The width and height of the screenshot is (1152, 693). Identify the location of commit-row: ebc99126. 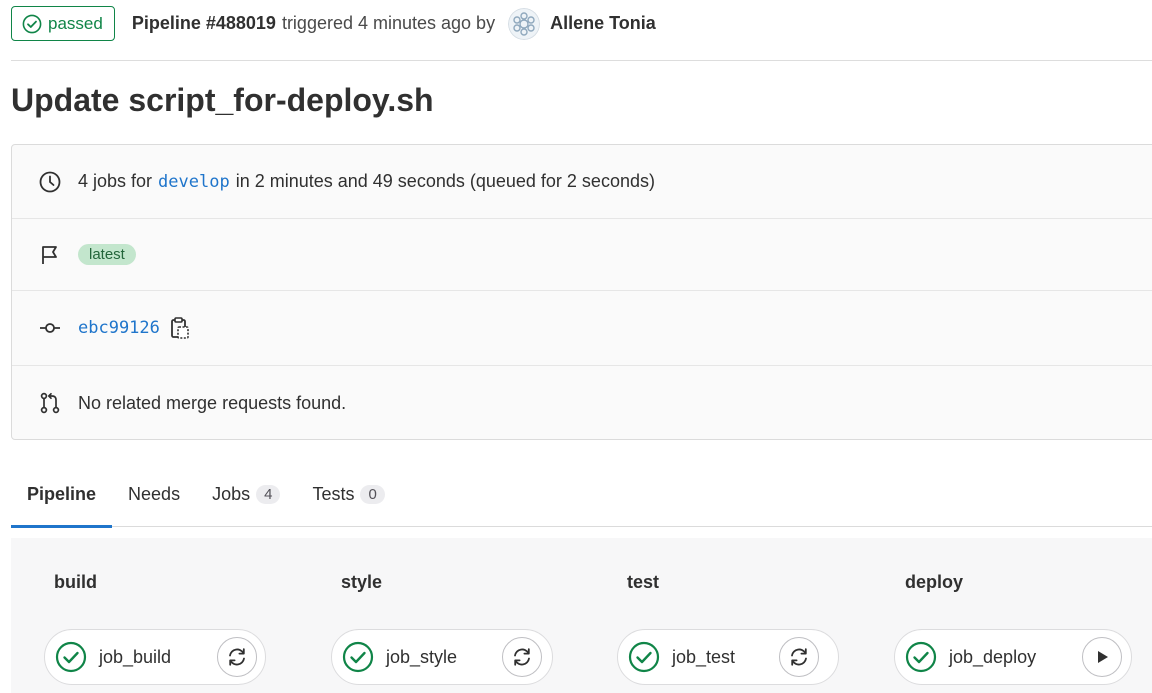
(582, 328).